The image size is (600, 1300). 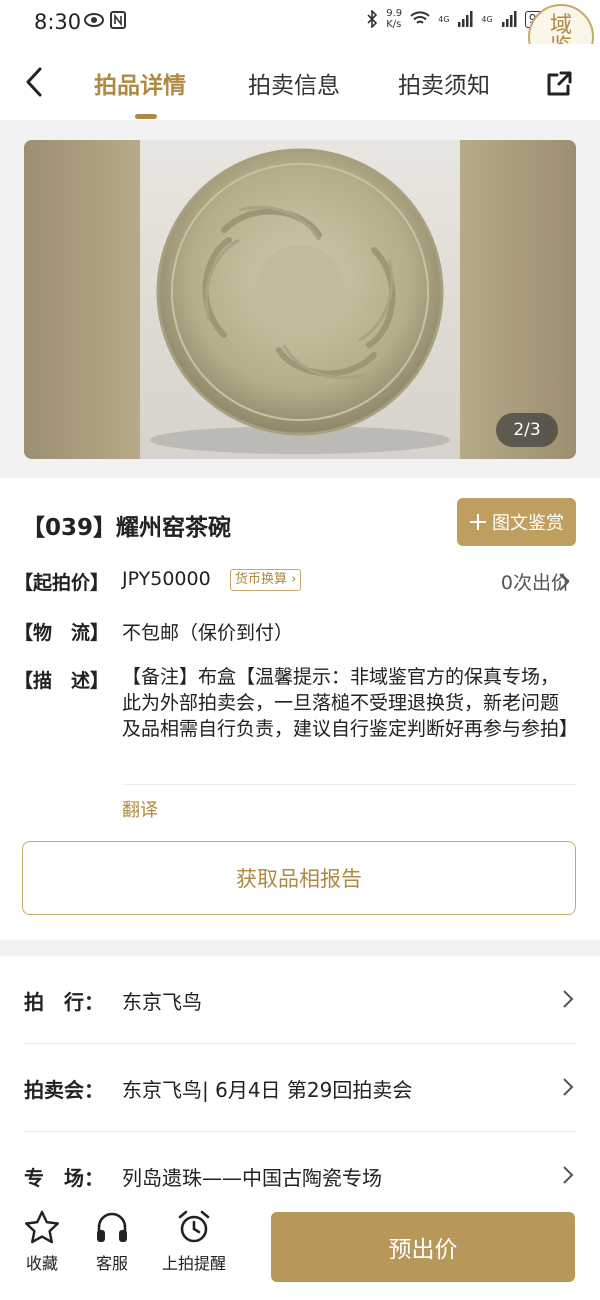 What do you see at coordinates (194, 1263) in the screenshot?
I see `listing-reminder-label: 上拍提醒` at bounding box center [194, 1263].